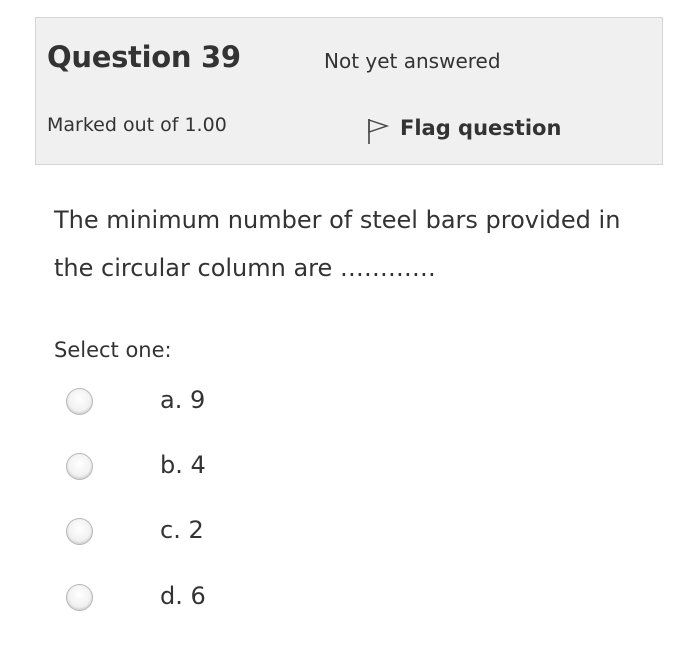 The image size is (700, 659). I want to click on answer-label: c. 2, so click(182, 530).